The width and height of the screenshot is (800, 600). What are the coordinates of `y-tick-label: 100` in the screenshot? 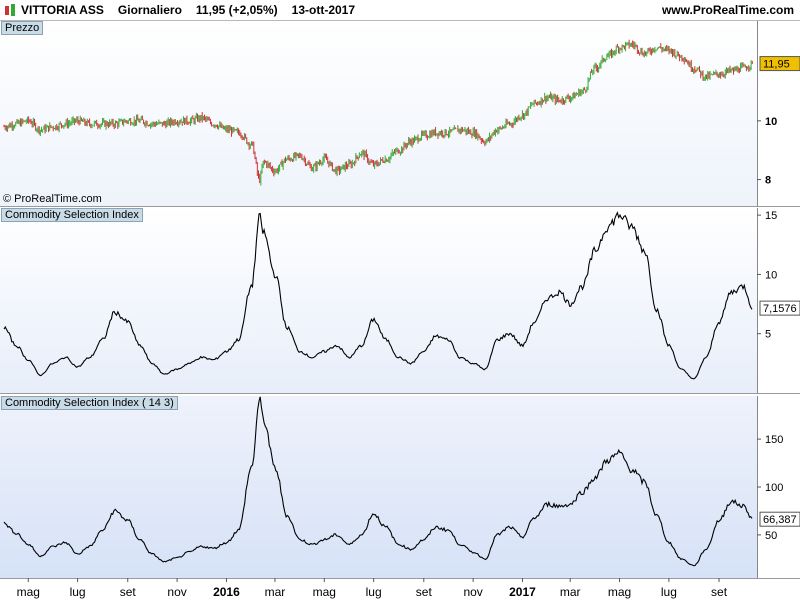 It's located at (774, 488).